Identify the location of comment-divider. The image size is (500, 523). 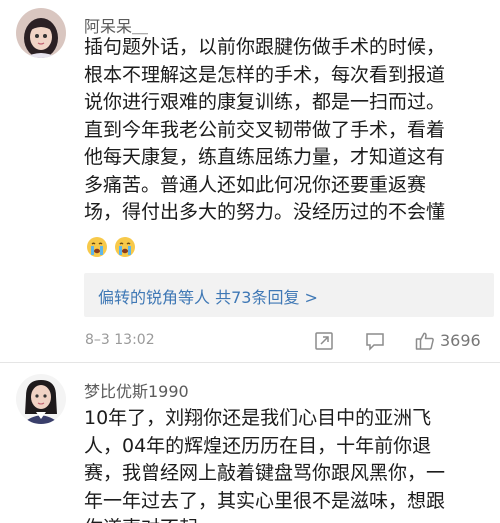
(250, 362).